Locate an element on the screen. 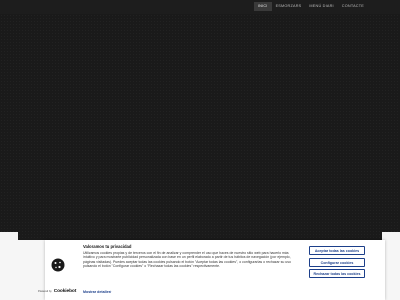 The image size is (400, 300). main-nav: INICI ESMORZARS MENÚ DIARI CONTACTE is located at coordinates (310, 6).